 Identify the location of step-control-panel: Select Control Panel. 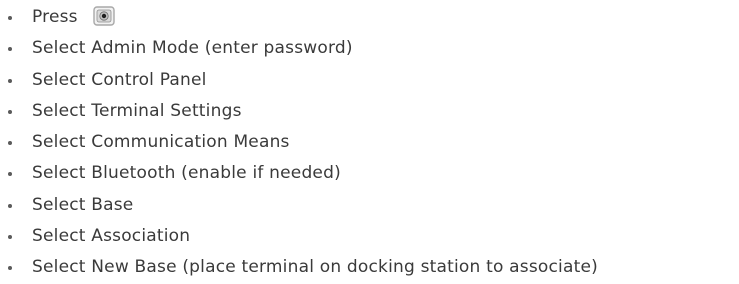
(369, 80).